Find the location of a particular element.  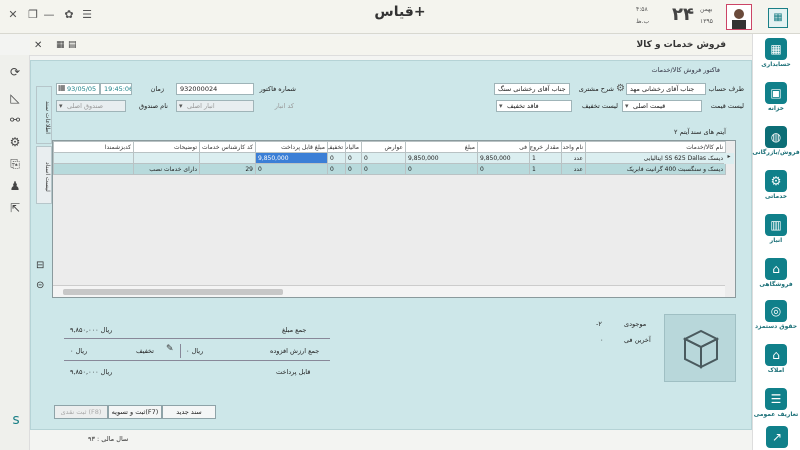

scroll-thumb is located at coordinates (173, 292).